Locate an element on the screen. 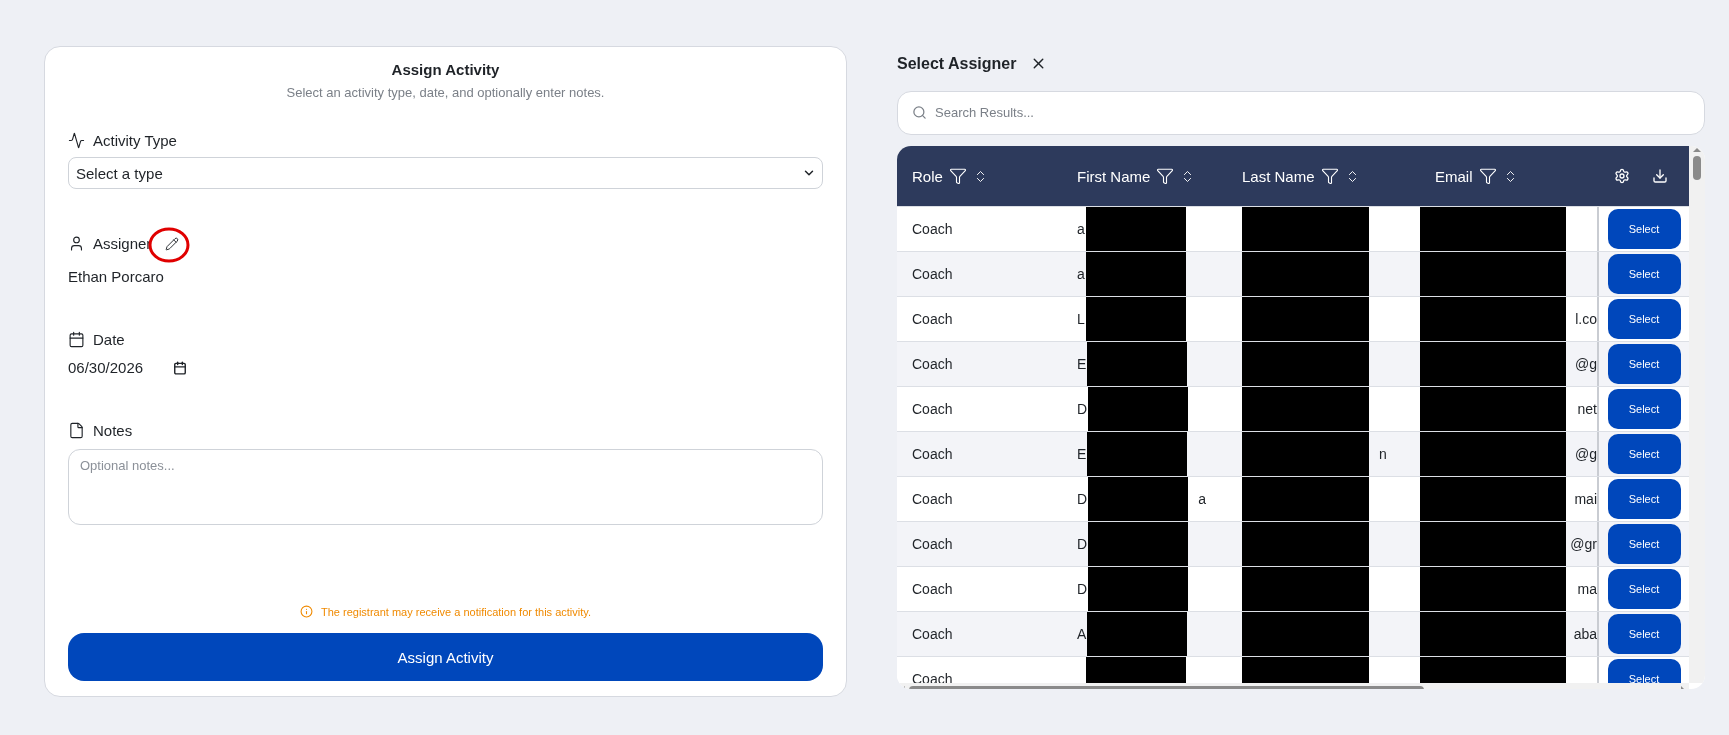 The image size is (1729, 735). date-field: 06/30/2026 is located at coordinates (106, 367).